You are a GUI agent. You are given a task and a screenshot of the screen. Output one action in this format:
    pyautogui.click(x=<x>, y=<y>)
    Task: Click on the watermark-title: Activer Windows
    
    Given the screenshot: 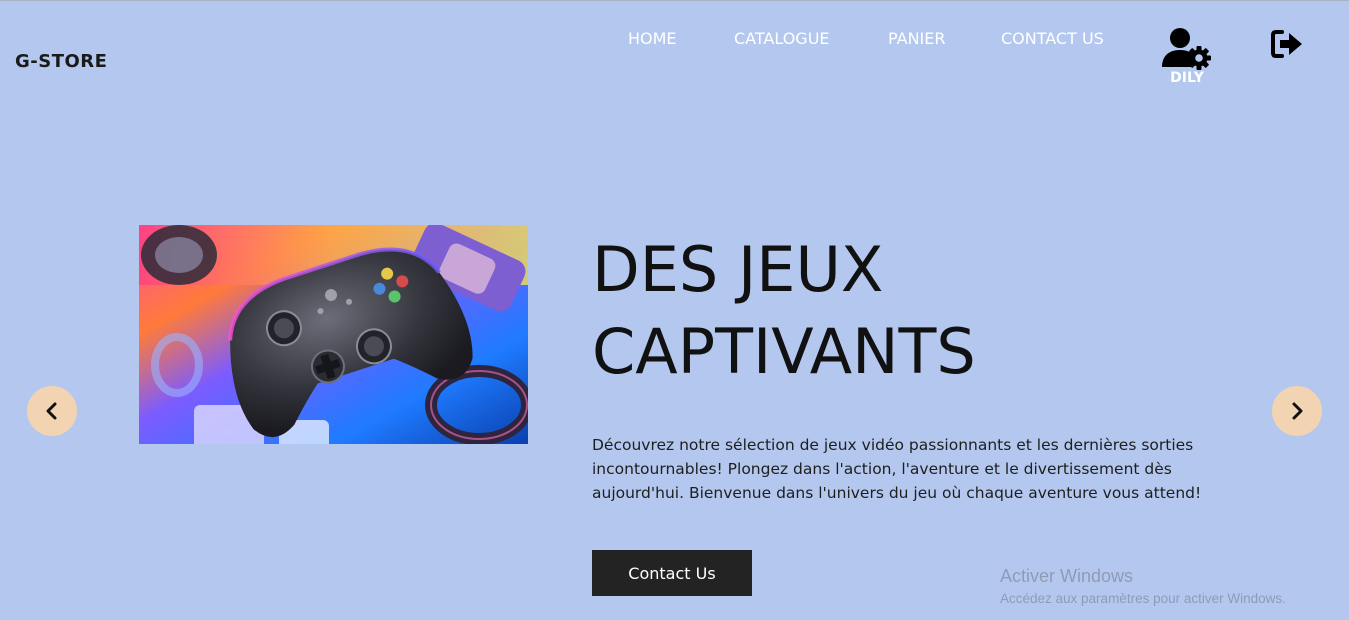 What is the action you would take?
    pyautogui.click(x=1067, y=576)
    